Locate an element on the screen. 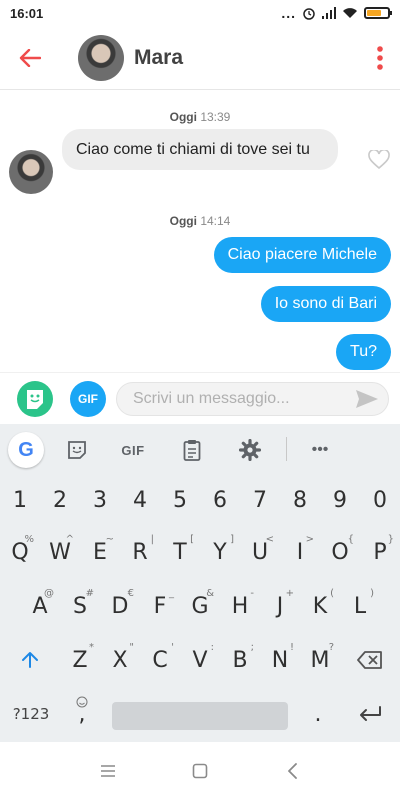 The image size is (400, 800). settings-button is located at coordinates (250, 450).